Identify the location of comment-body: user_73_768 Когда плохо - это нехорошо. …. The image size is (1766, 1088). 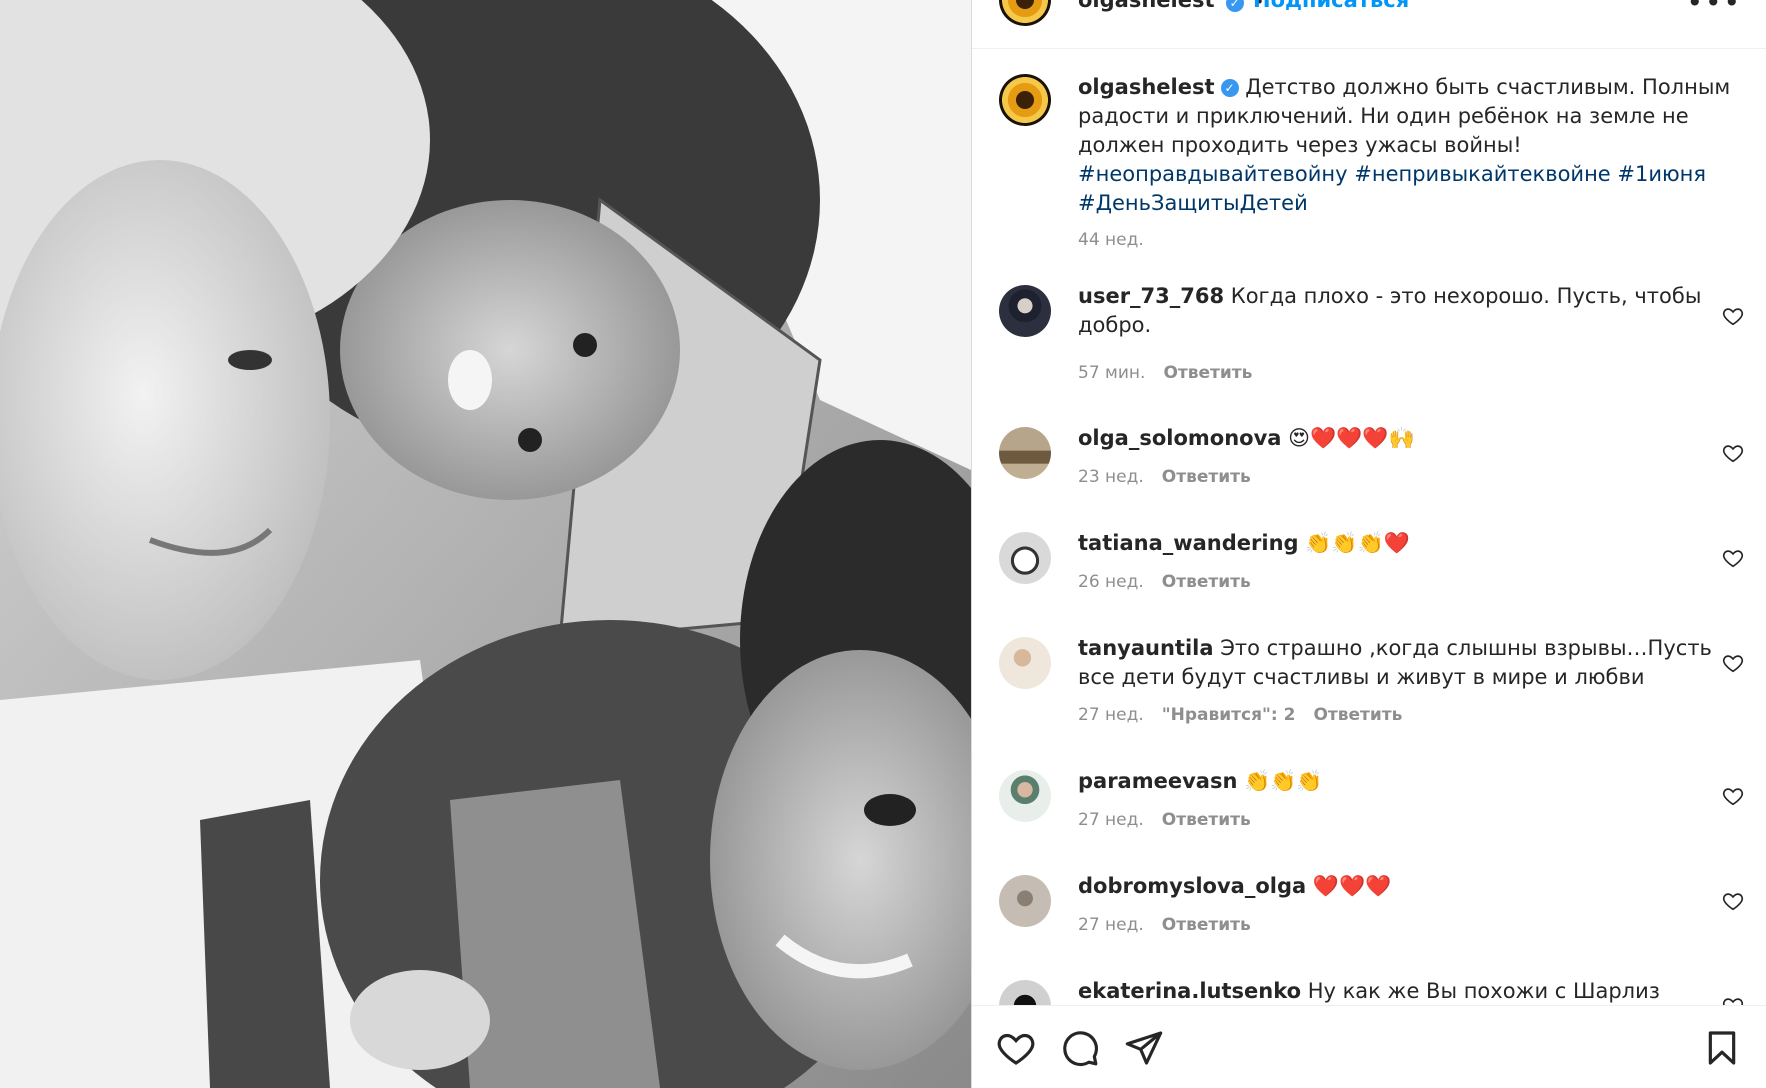
(1398, 311).